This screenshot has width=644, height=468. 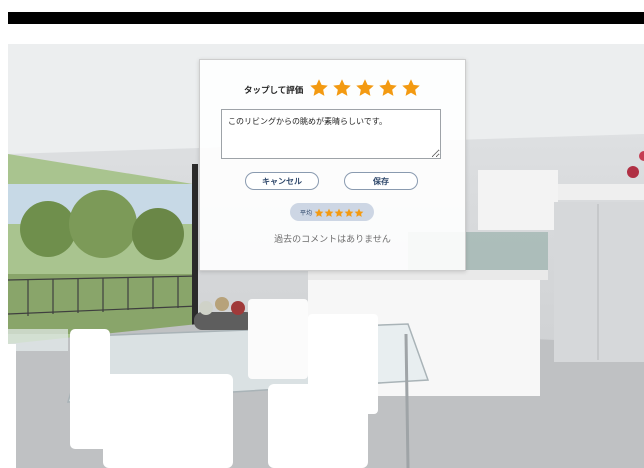 I want to click on rating-stars, so click(x=366, y=90).